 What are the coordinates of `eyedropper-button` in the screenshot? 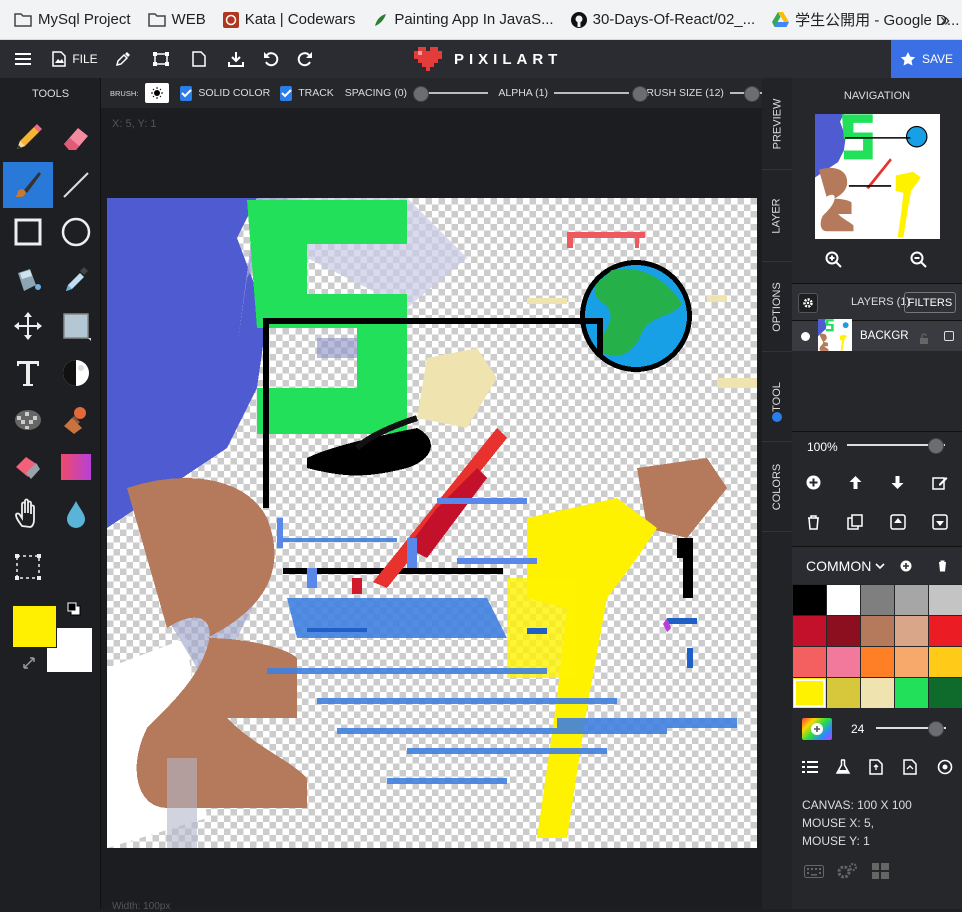 It's located at (123, 59).